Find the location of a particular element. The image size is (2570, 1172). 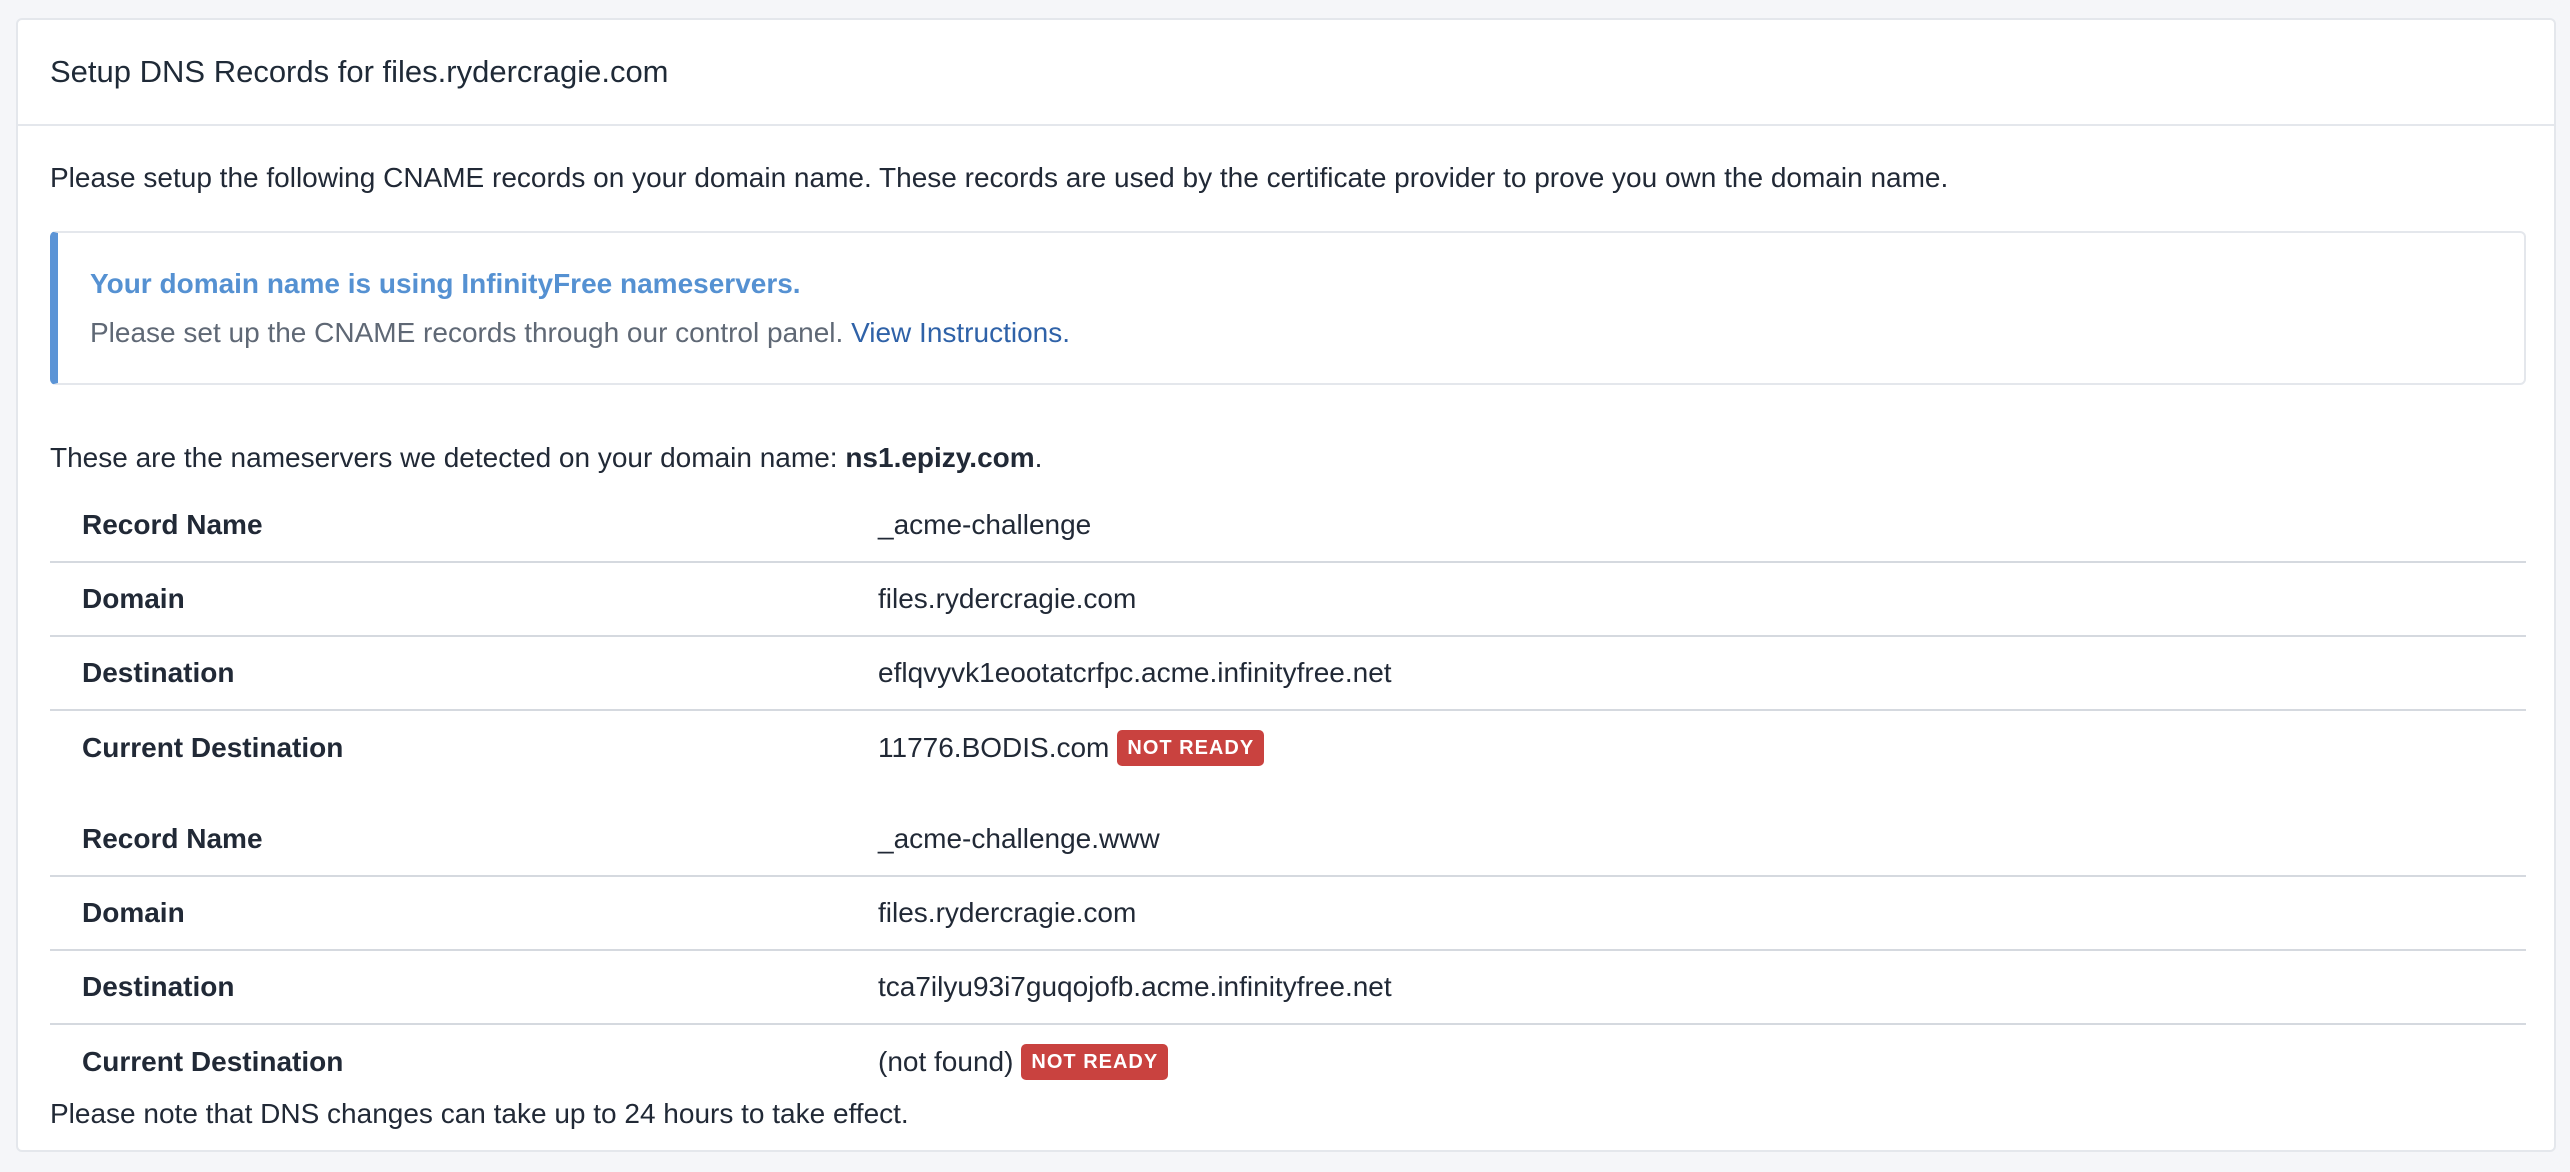

row-value-with-status: (not found) NOT READY is located at coordinates (1023, 1062).